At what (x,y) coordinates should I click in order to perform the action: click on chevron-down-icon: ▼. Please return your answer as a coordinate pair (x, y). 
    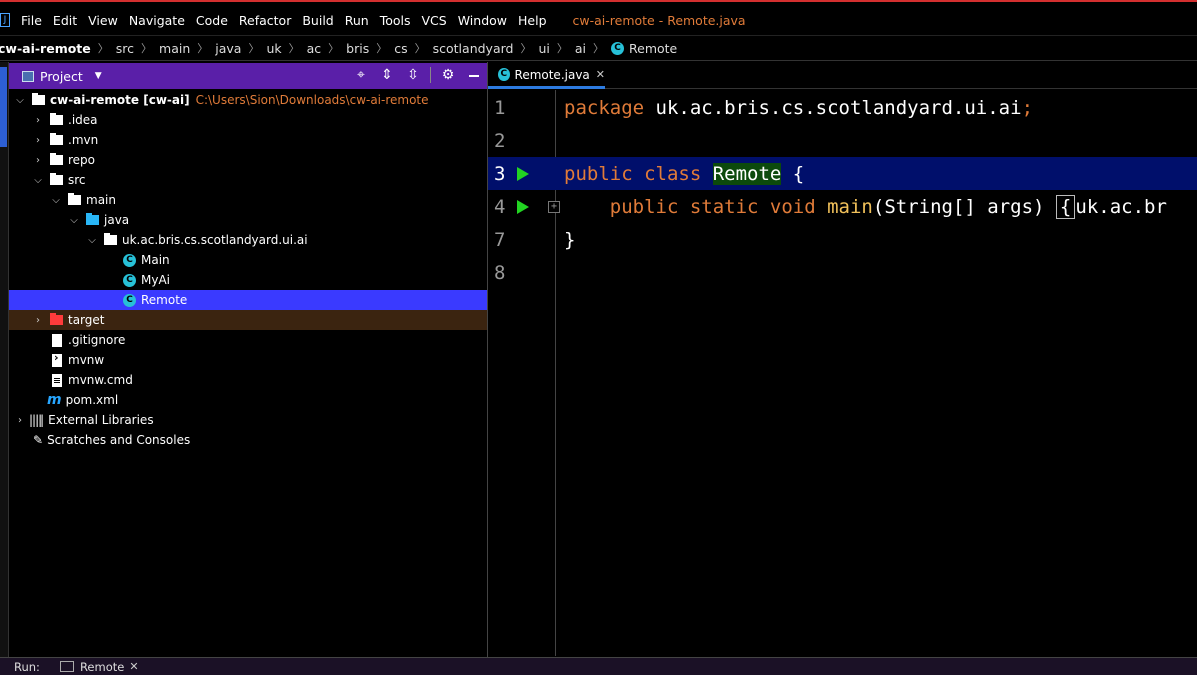
    Looking at the image, I should click on (98, 76).